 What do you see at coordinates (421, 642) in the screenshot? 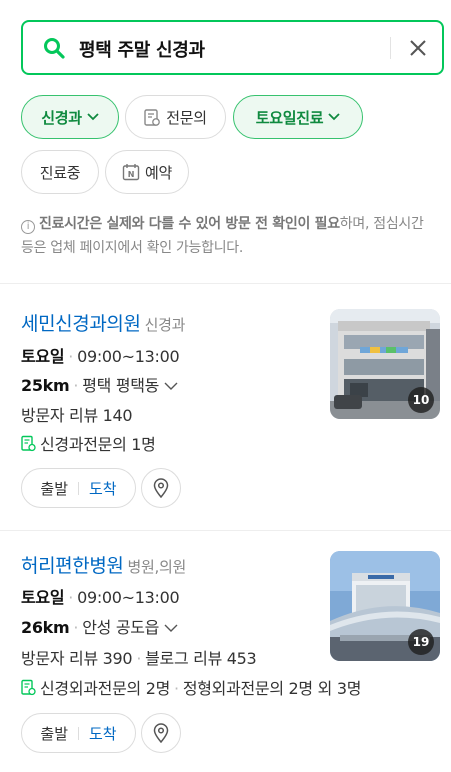
I see `photo-count-badge: 19` at bounding box center [421, 642].